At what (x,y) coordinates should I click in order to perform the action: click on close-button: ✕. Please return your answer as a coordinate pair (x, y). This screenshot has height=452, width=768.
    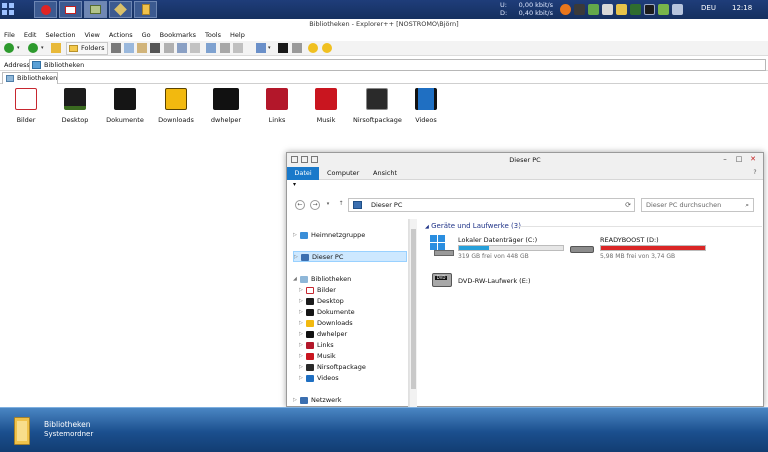
    Looking at the image, I should click on (753, 159).